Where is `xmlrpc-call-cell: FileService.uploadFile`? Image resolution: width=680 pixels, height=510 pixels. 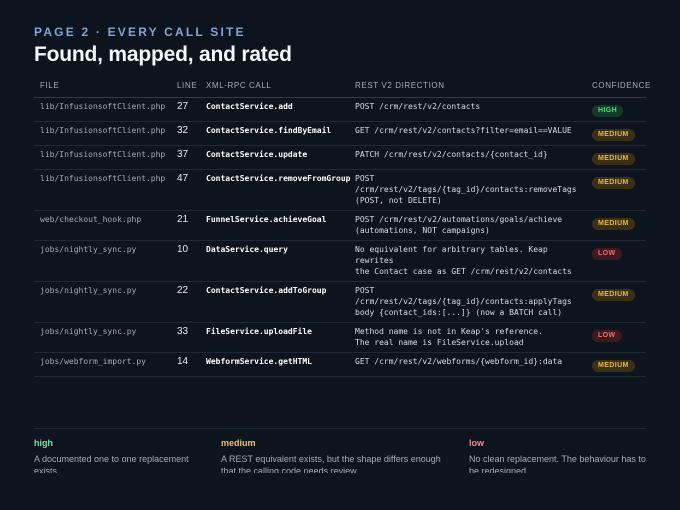
xmlrpc-call-cell: FileService.uploadFile is located at coordinates (274, 337).